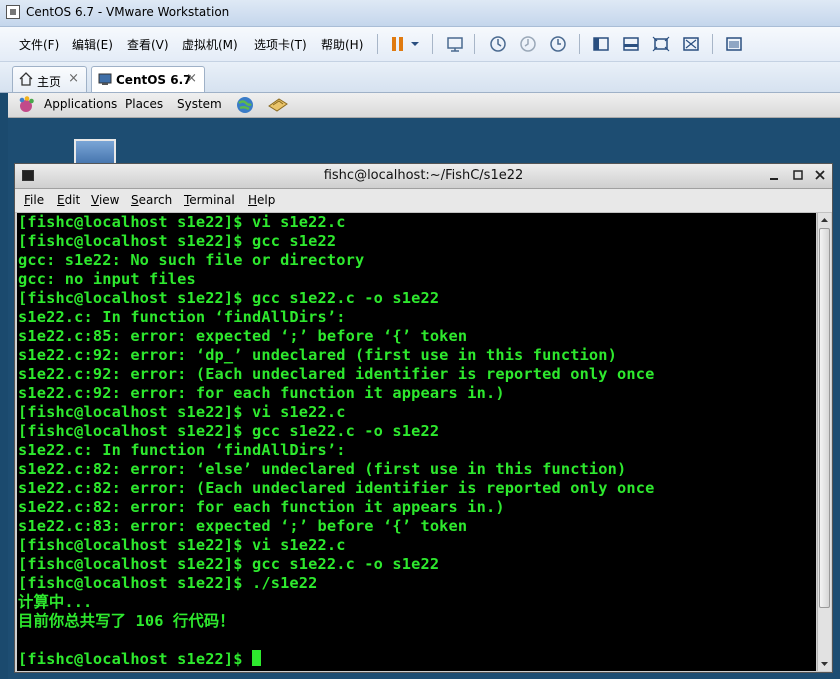 The height and width of the screenshot is (679, 840). What do you see at coordinates (107, 279) in the screenshot?
I see `terminal-line: gcc: no input files` at bounding box center [107, 279].